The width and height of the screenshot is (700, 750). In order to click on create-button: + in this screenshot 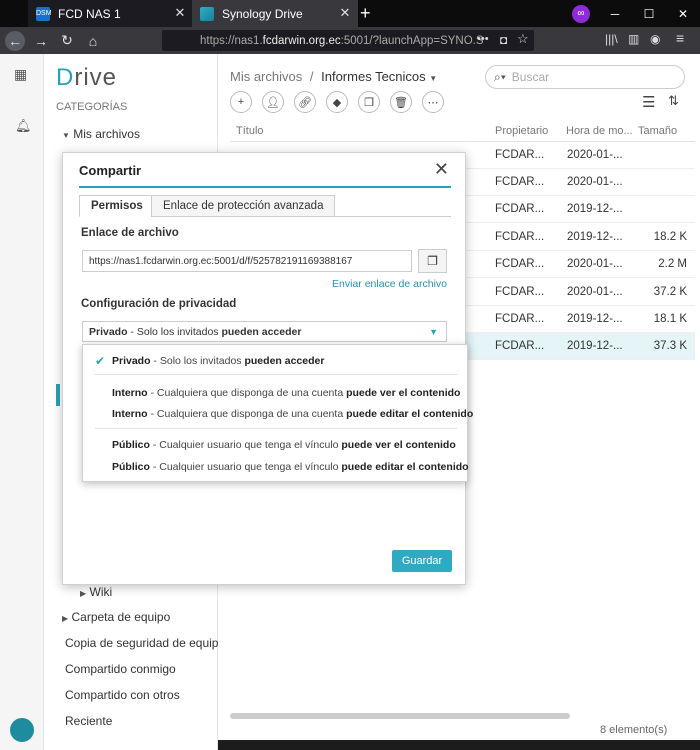, I will do `click(241, 102)`.